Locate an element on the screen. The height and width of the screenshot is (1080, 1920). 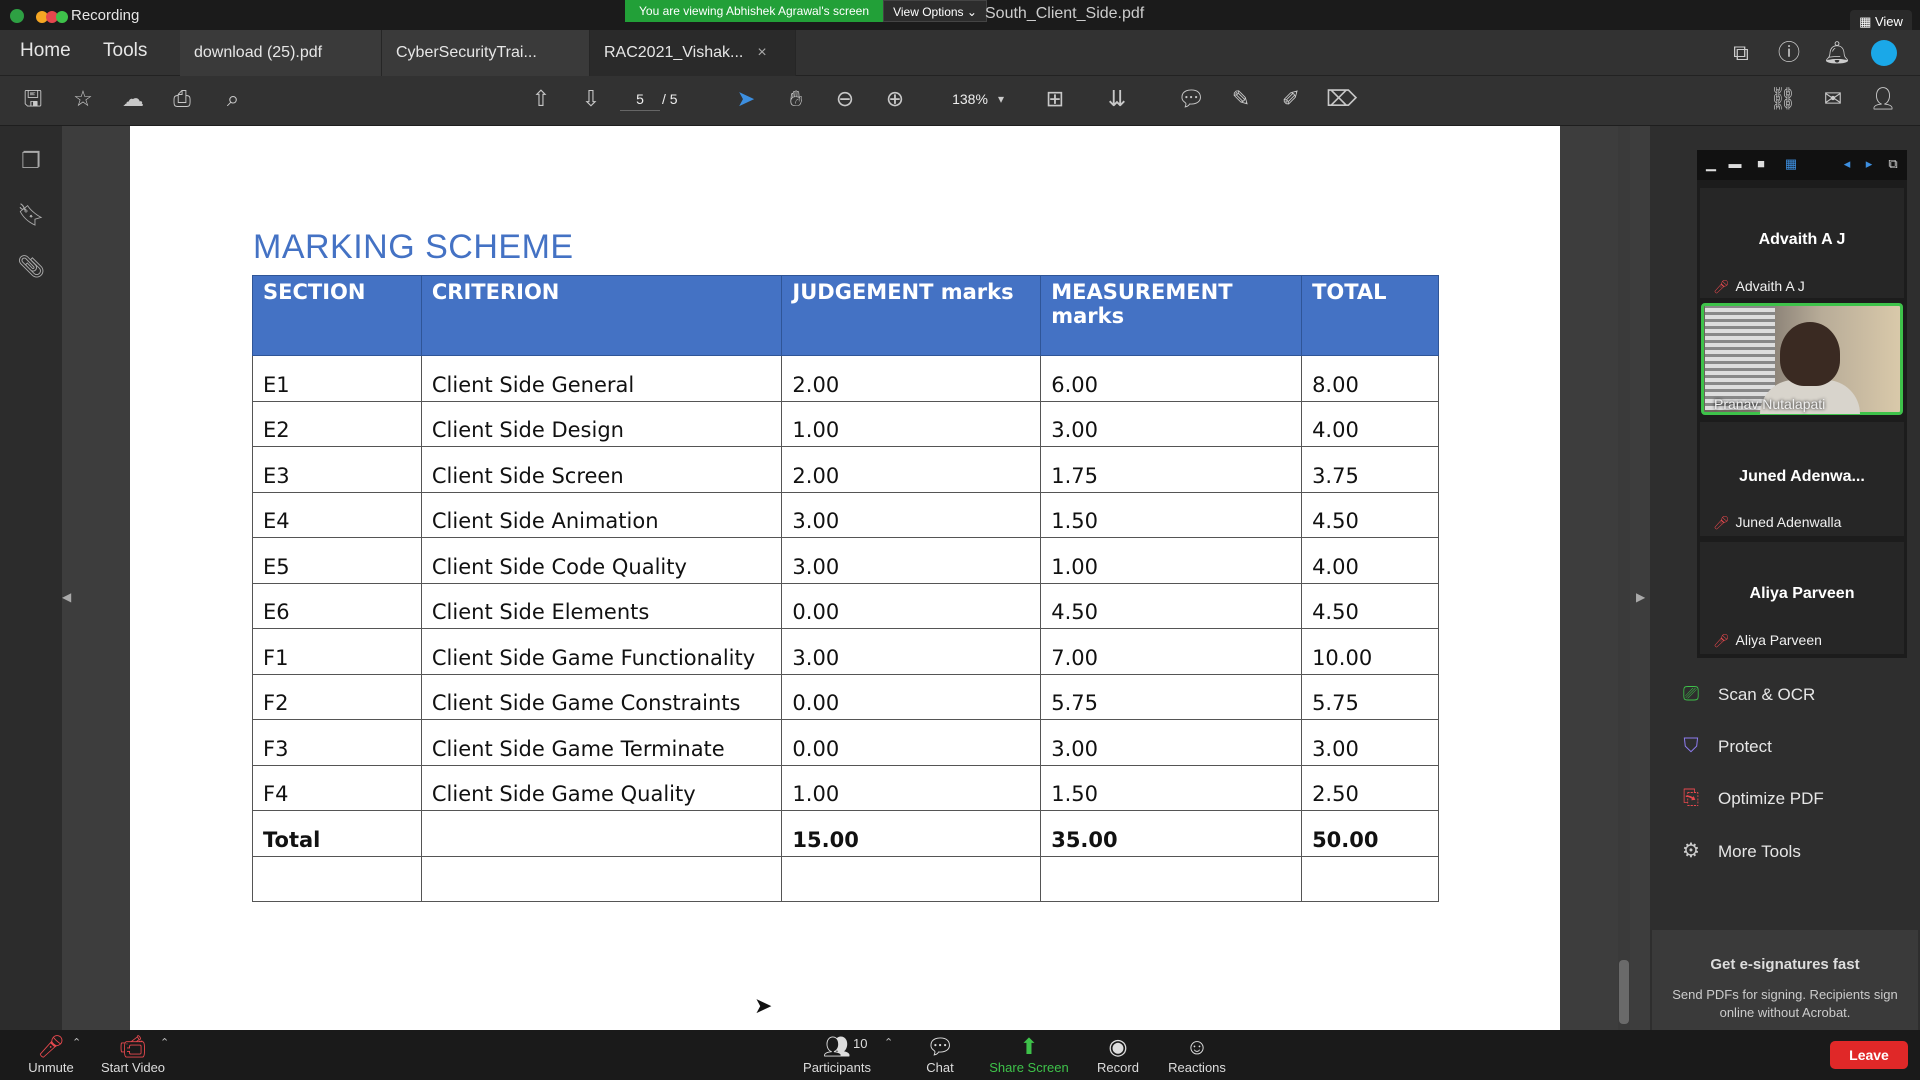
bell-icon: 🔔︎ is located at coordinates (1837, 53).